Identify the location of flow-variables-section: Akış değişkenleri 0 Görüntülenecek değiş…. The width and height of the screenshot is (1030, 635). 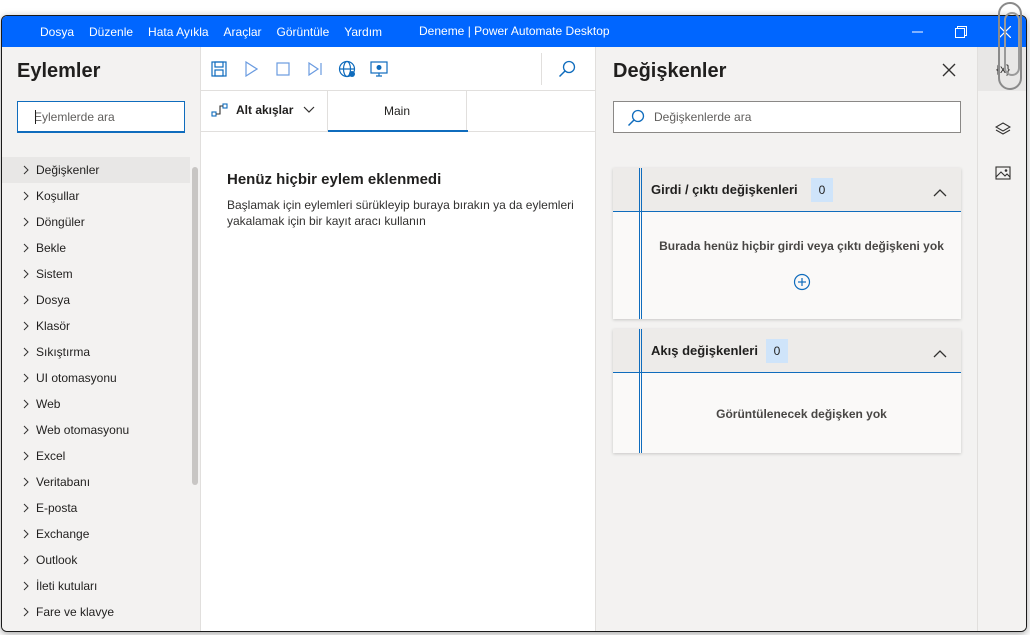
(787, 391).